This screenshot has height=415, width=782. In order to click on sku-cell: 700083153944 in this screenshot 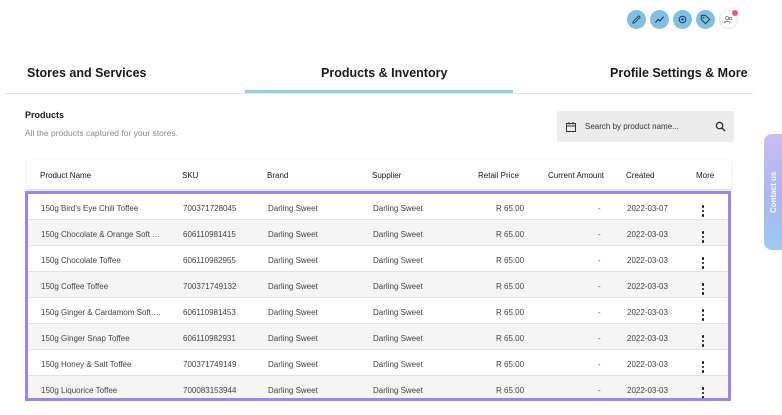, I will do `click(210, 390)`.